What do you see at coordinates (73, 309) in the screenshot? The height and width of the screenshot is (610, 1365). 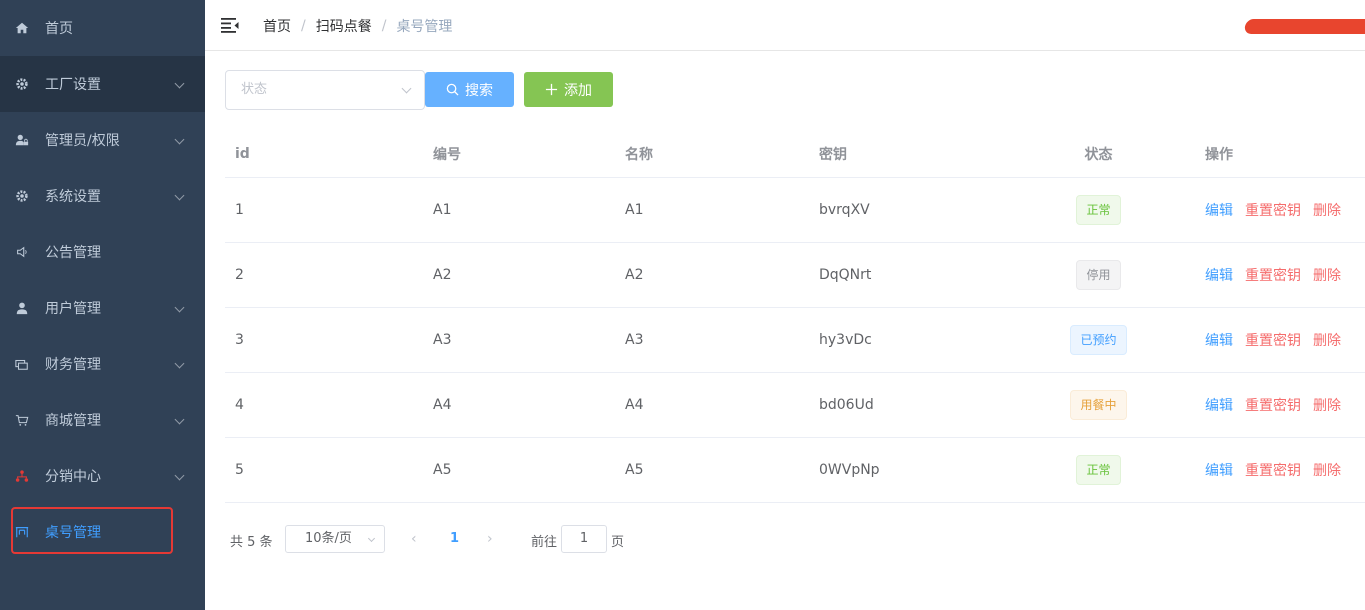 I see `sidebar-item-label: 用户管理` at bounding box center [73, 309].